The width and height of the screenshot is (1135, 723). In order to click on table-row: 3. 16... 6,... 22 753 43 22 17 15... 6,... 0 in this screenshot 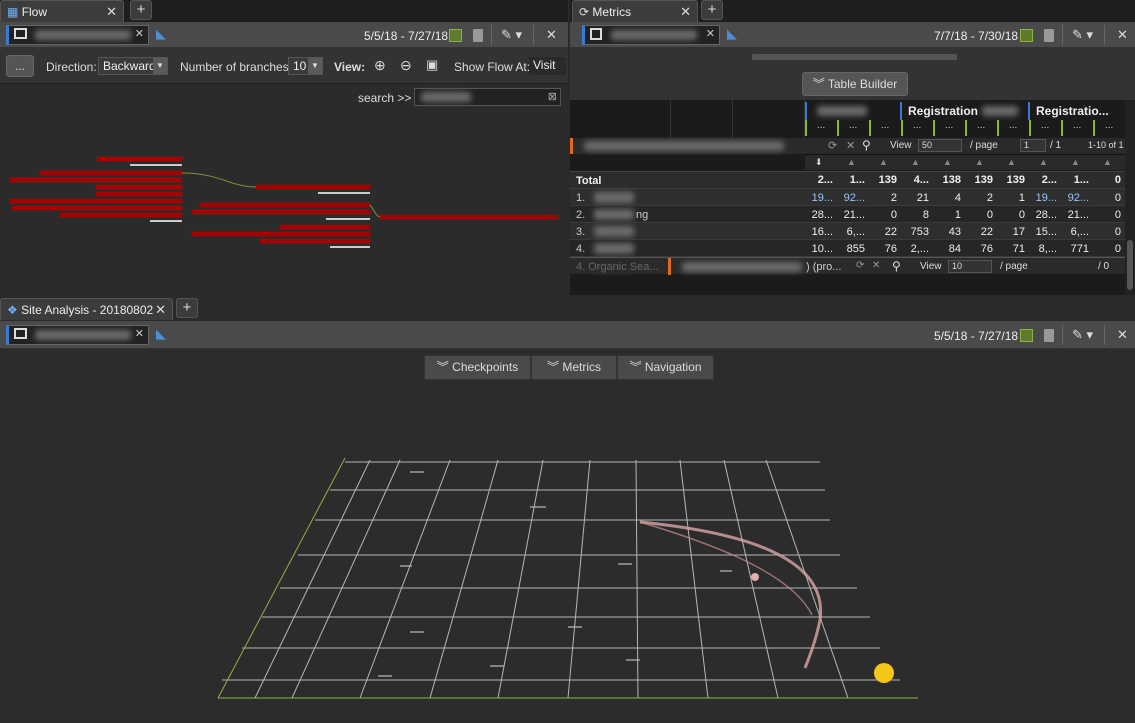, I will do `click(847, 230)`.